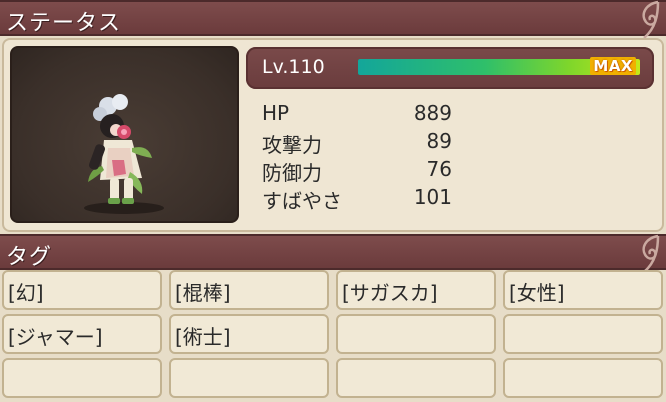  What do you see at coordinates (613, 66) in the screenshot?
I see `max-badge: MAX` at bounding box center [613, 66].